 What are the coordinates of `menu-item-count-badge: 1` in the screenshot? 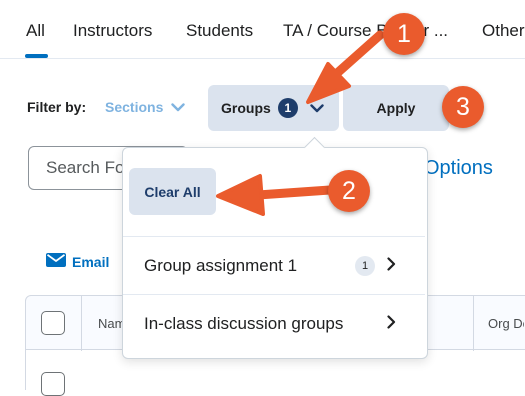 It's located at (365, 266).